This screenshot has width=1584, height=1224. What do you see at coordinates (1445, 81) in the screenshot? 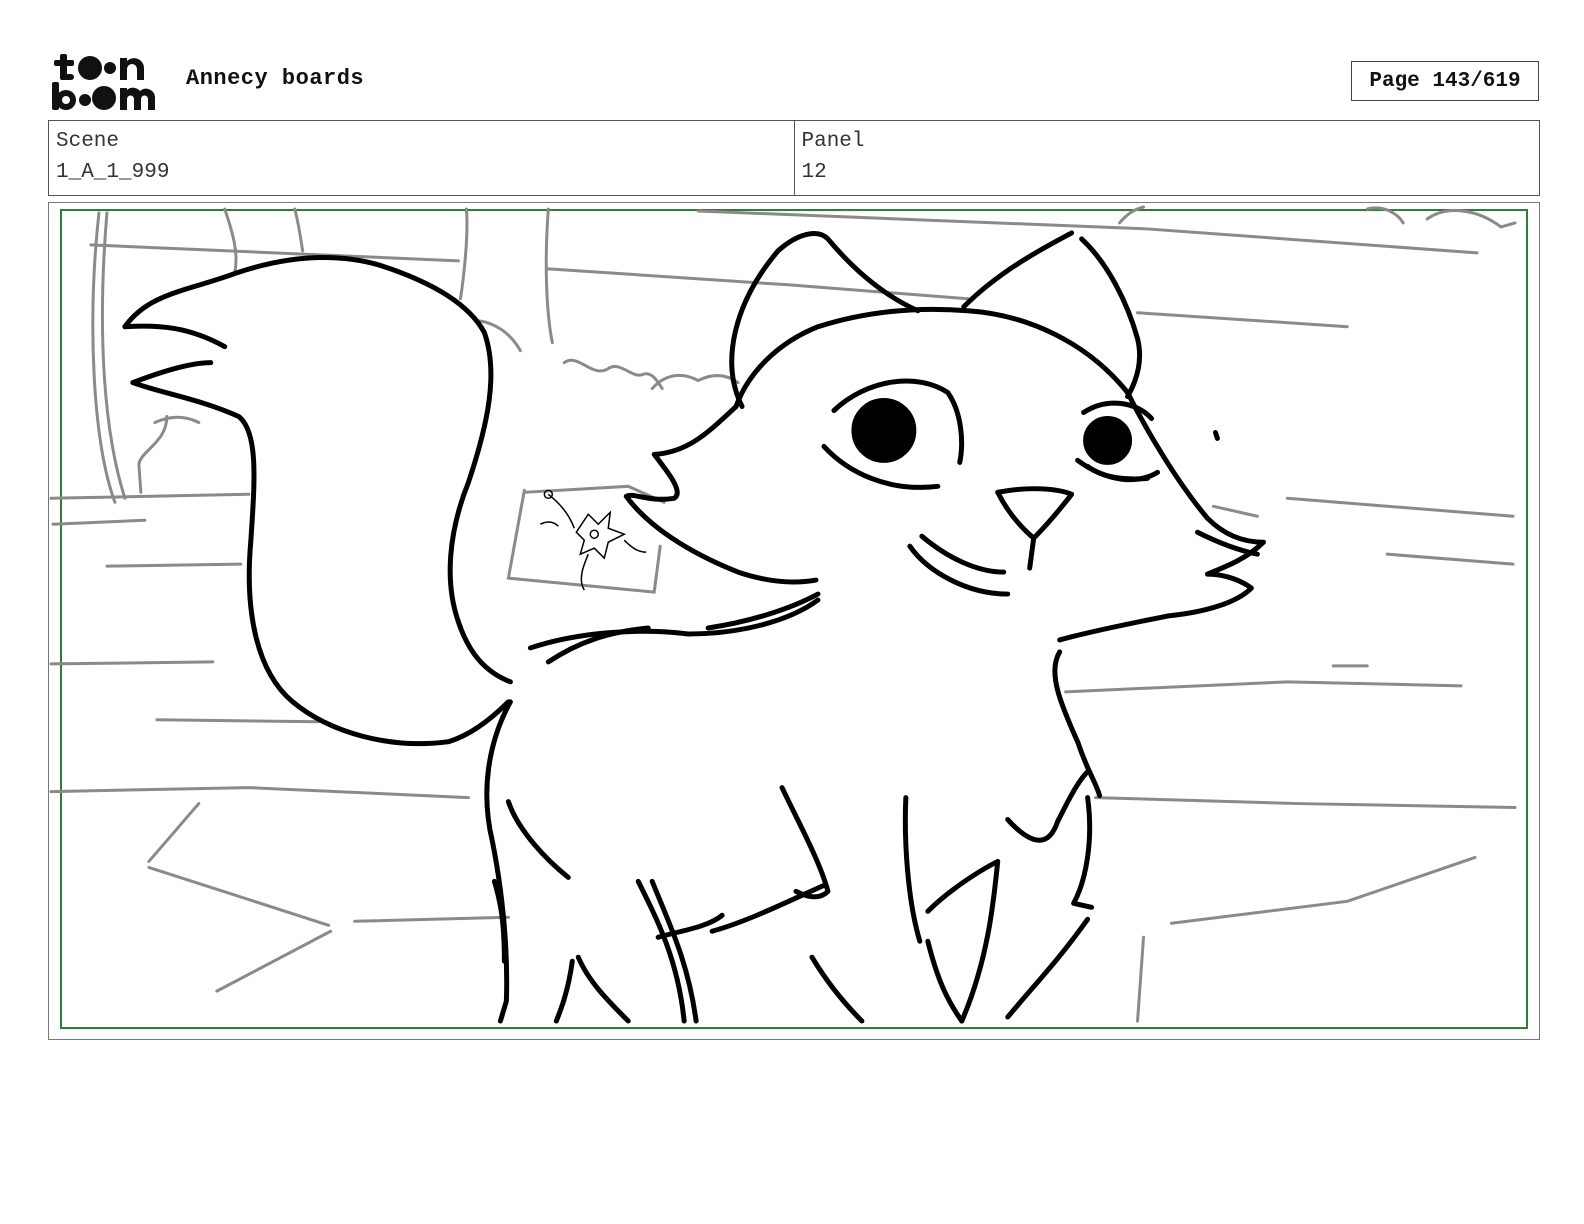
I see `page-indicator: Page 143/619` at bounding box center [1445, 81].